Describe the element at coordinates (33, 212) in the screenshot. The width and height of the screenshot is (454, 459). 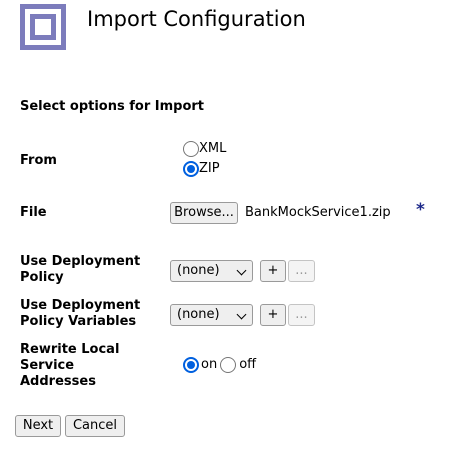
I see `file-label: File` at that location.